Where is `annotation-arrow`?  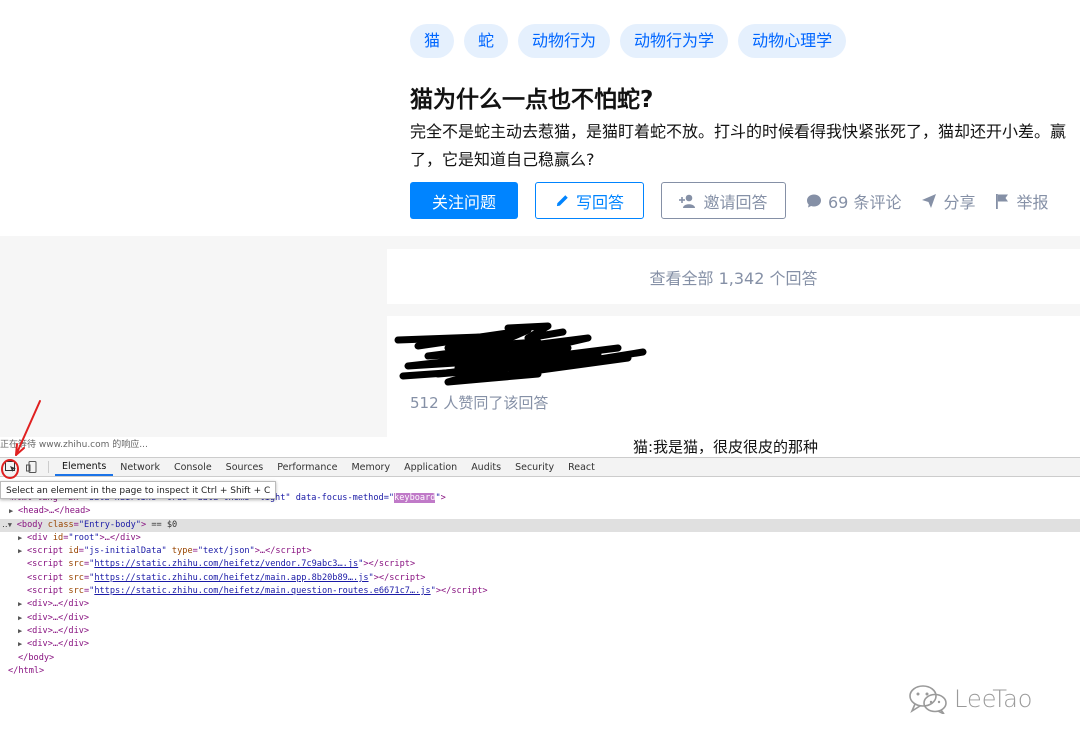
annotation-arrow is located at coordinates (21, 439).